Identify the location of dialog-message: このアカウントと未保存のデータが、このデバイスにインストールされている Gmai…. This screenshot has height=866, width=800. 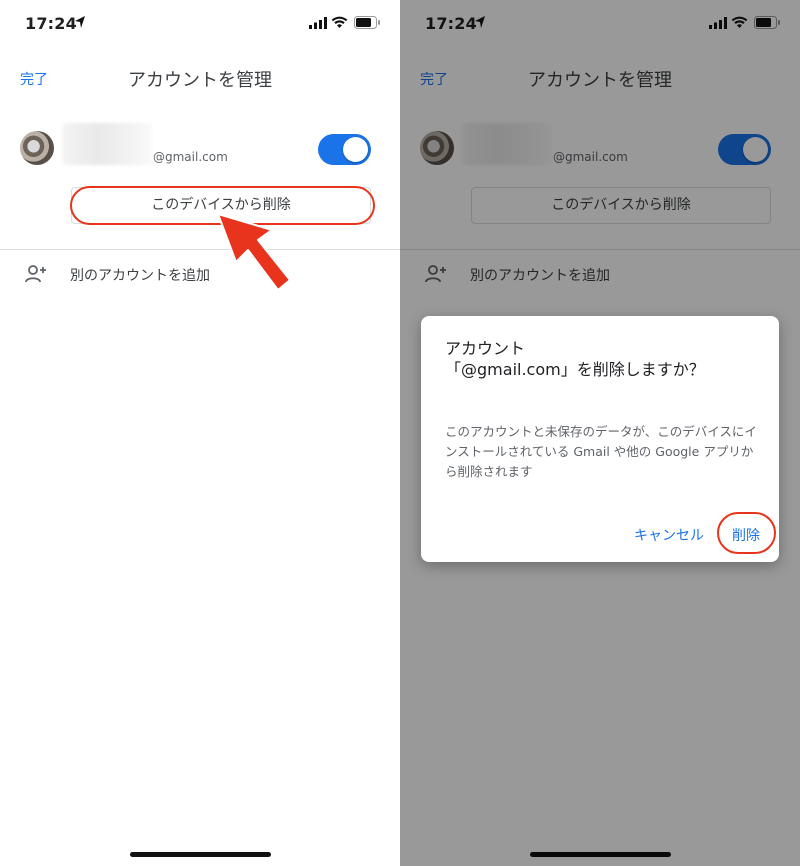
(601, 451).